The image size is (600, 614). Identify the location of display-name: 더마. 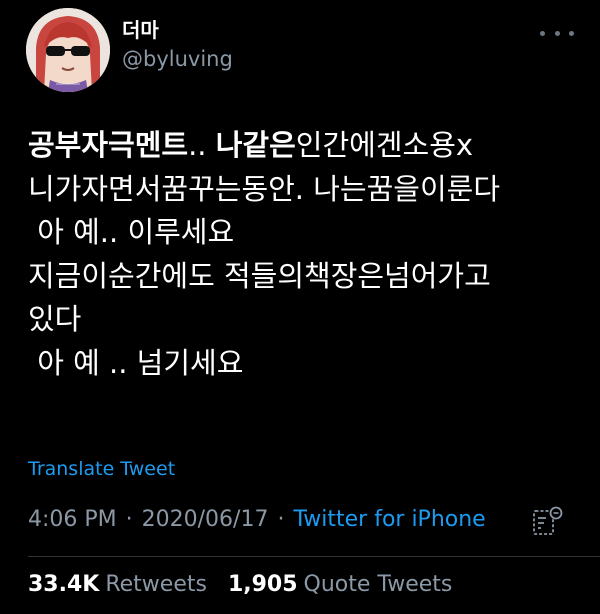
(177, 30).